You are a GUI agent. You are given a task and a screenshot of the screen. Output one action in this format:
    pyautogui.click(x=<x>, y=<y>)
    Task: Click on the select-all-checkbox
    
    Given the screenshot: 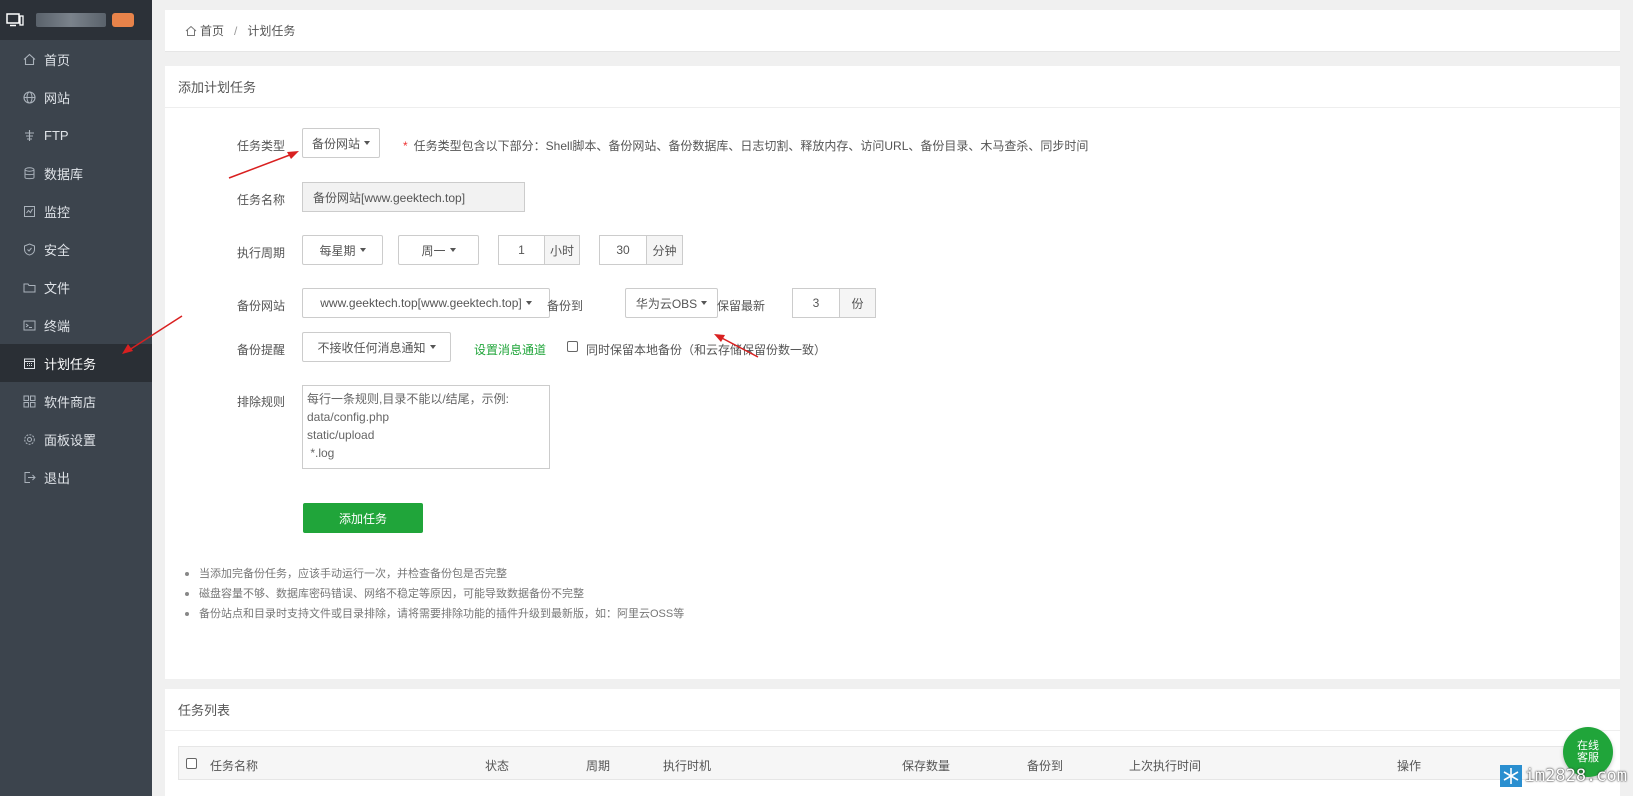 What is the action you would take?
    pyautogui.click(x=191, y=763)
    